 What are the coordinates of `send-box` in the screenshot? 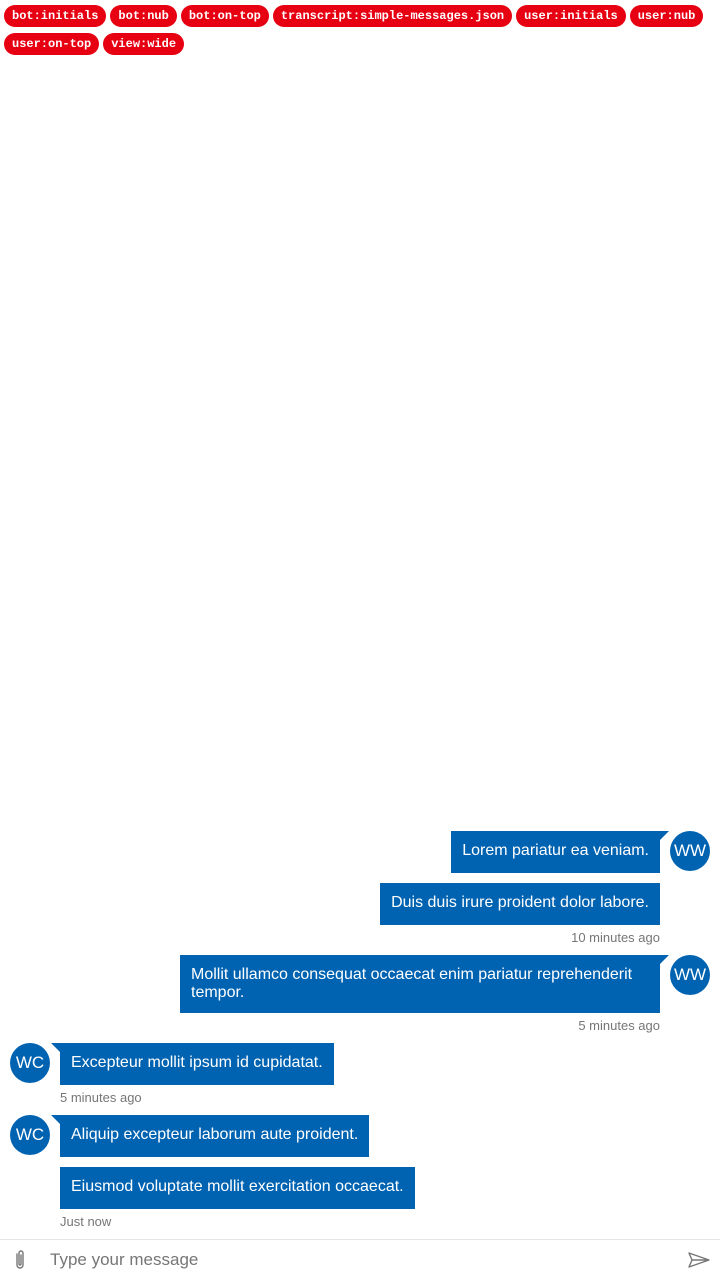 It's located at (360, 1259).